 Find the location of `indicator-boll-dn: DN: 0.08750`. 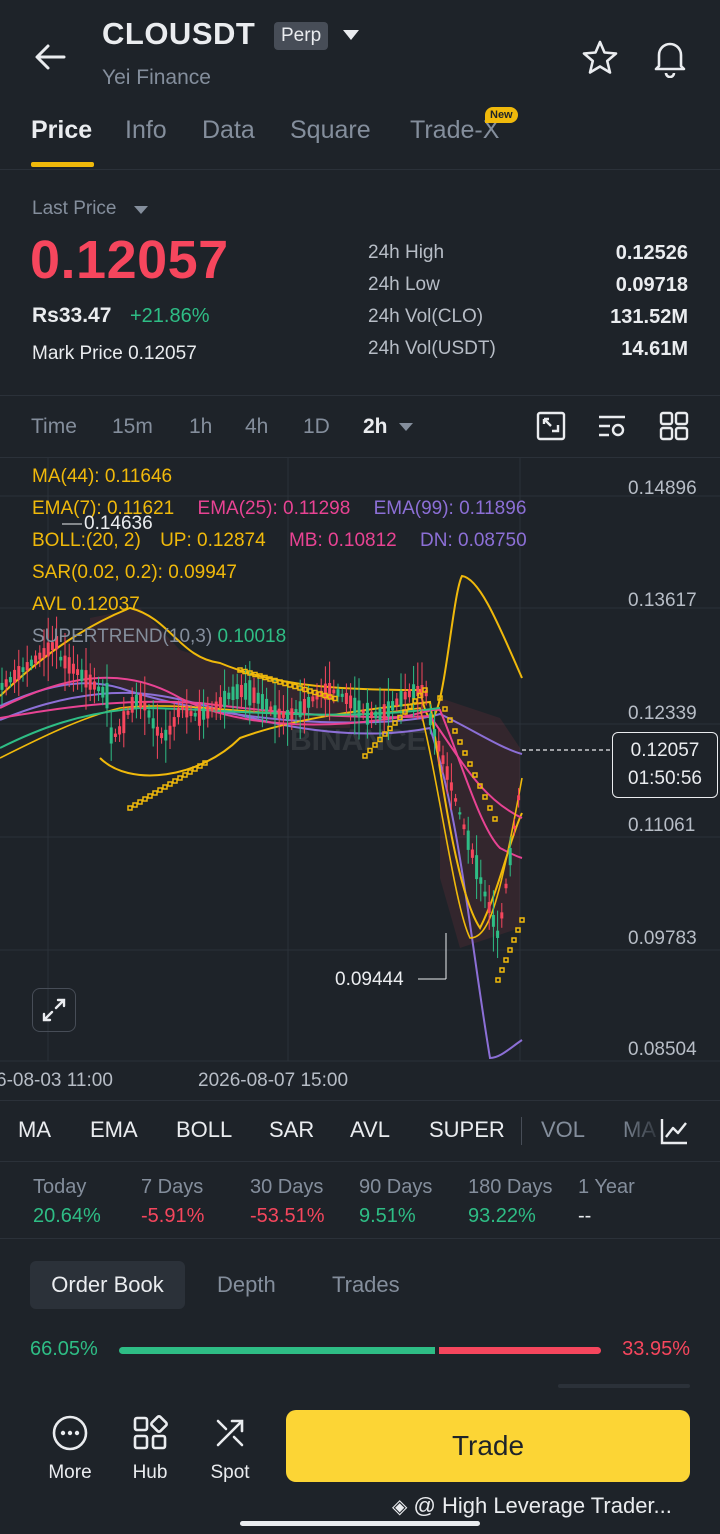

indicator-boll-dn: DN: 0.08750 is located at coordinates (473, 540).